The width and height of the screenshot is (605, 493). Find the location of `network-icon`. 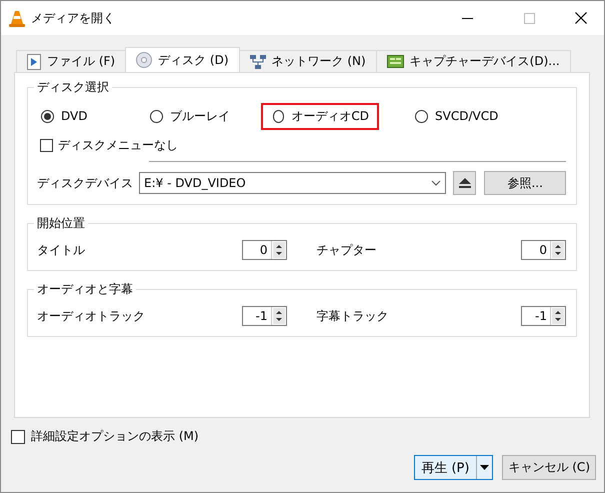

network-icon is located at coordinates (258, 61).